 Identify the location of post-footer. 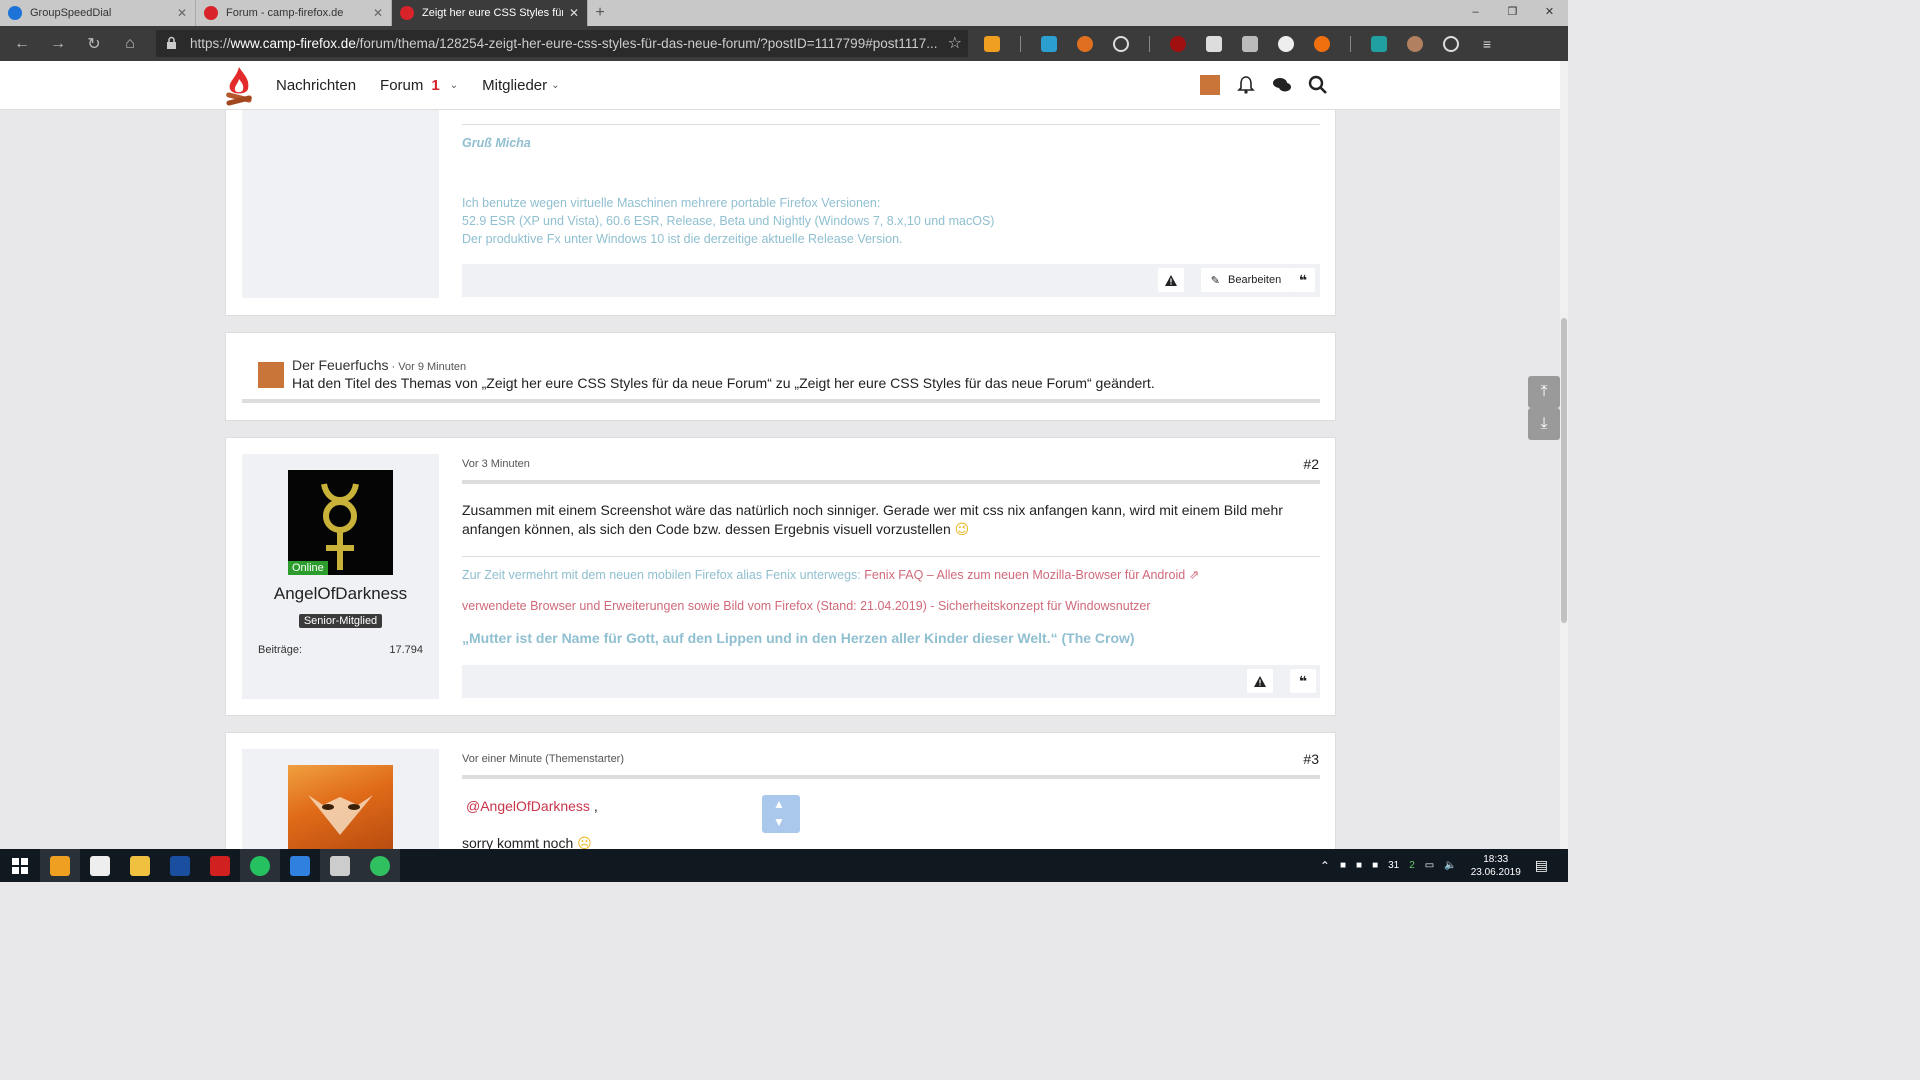
(891, 280).